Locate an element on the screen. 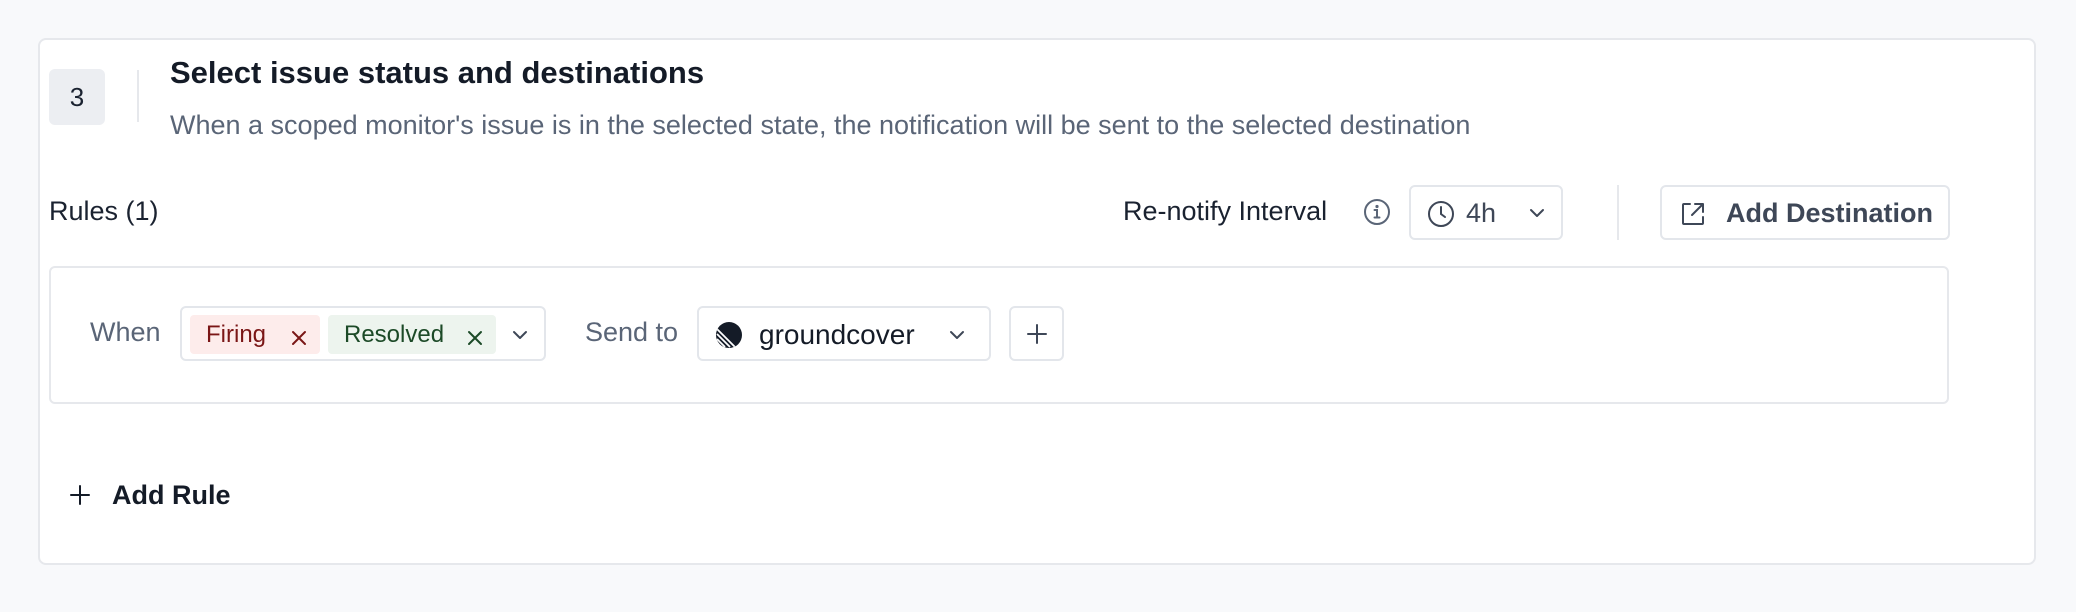  status-tag-label: Resolved is located at coordinates (394, 334).